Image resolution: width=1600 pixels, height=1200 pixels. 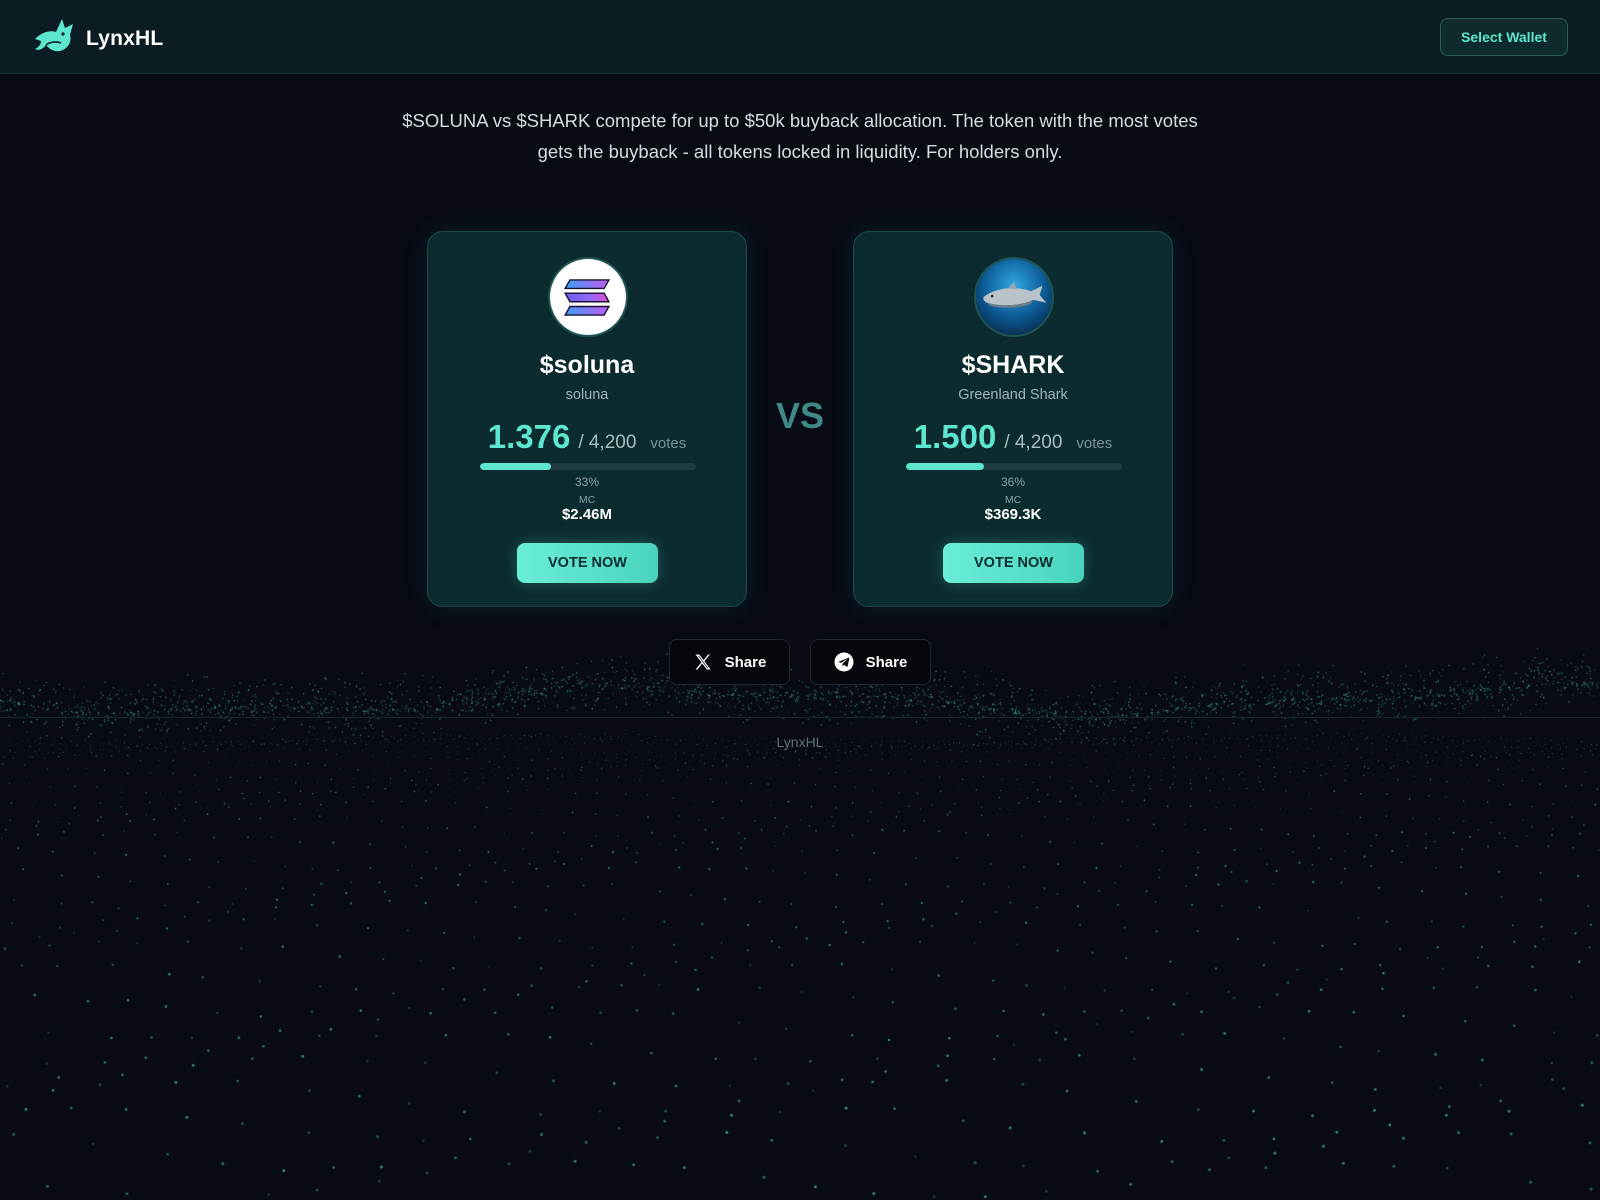 I want to click on share-on-telegram-button: Share, so click(x=870, y=662).